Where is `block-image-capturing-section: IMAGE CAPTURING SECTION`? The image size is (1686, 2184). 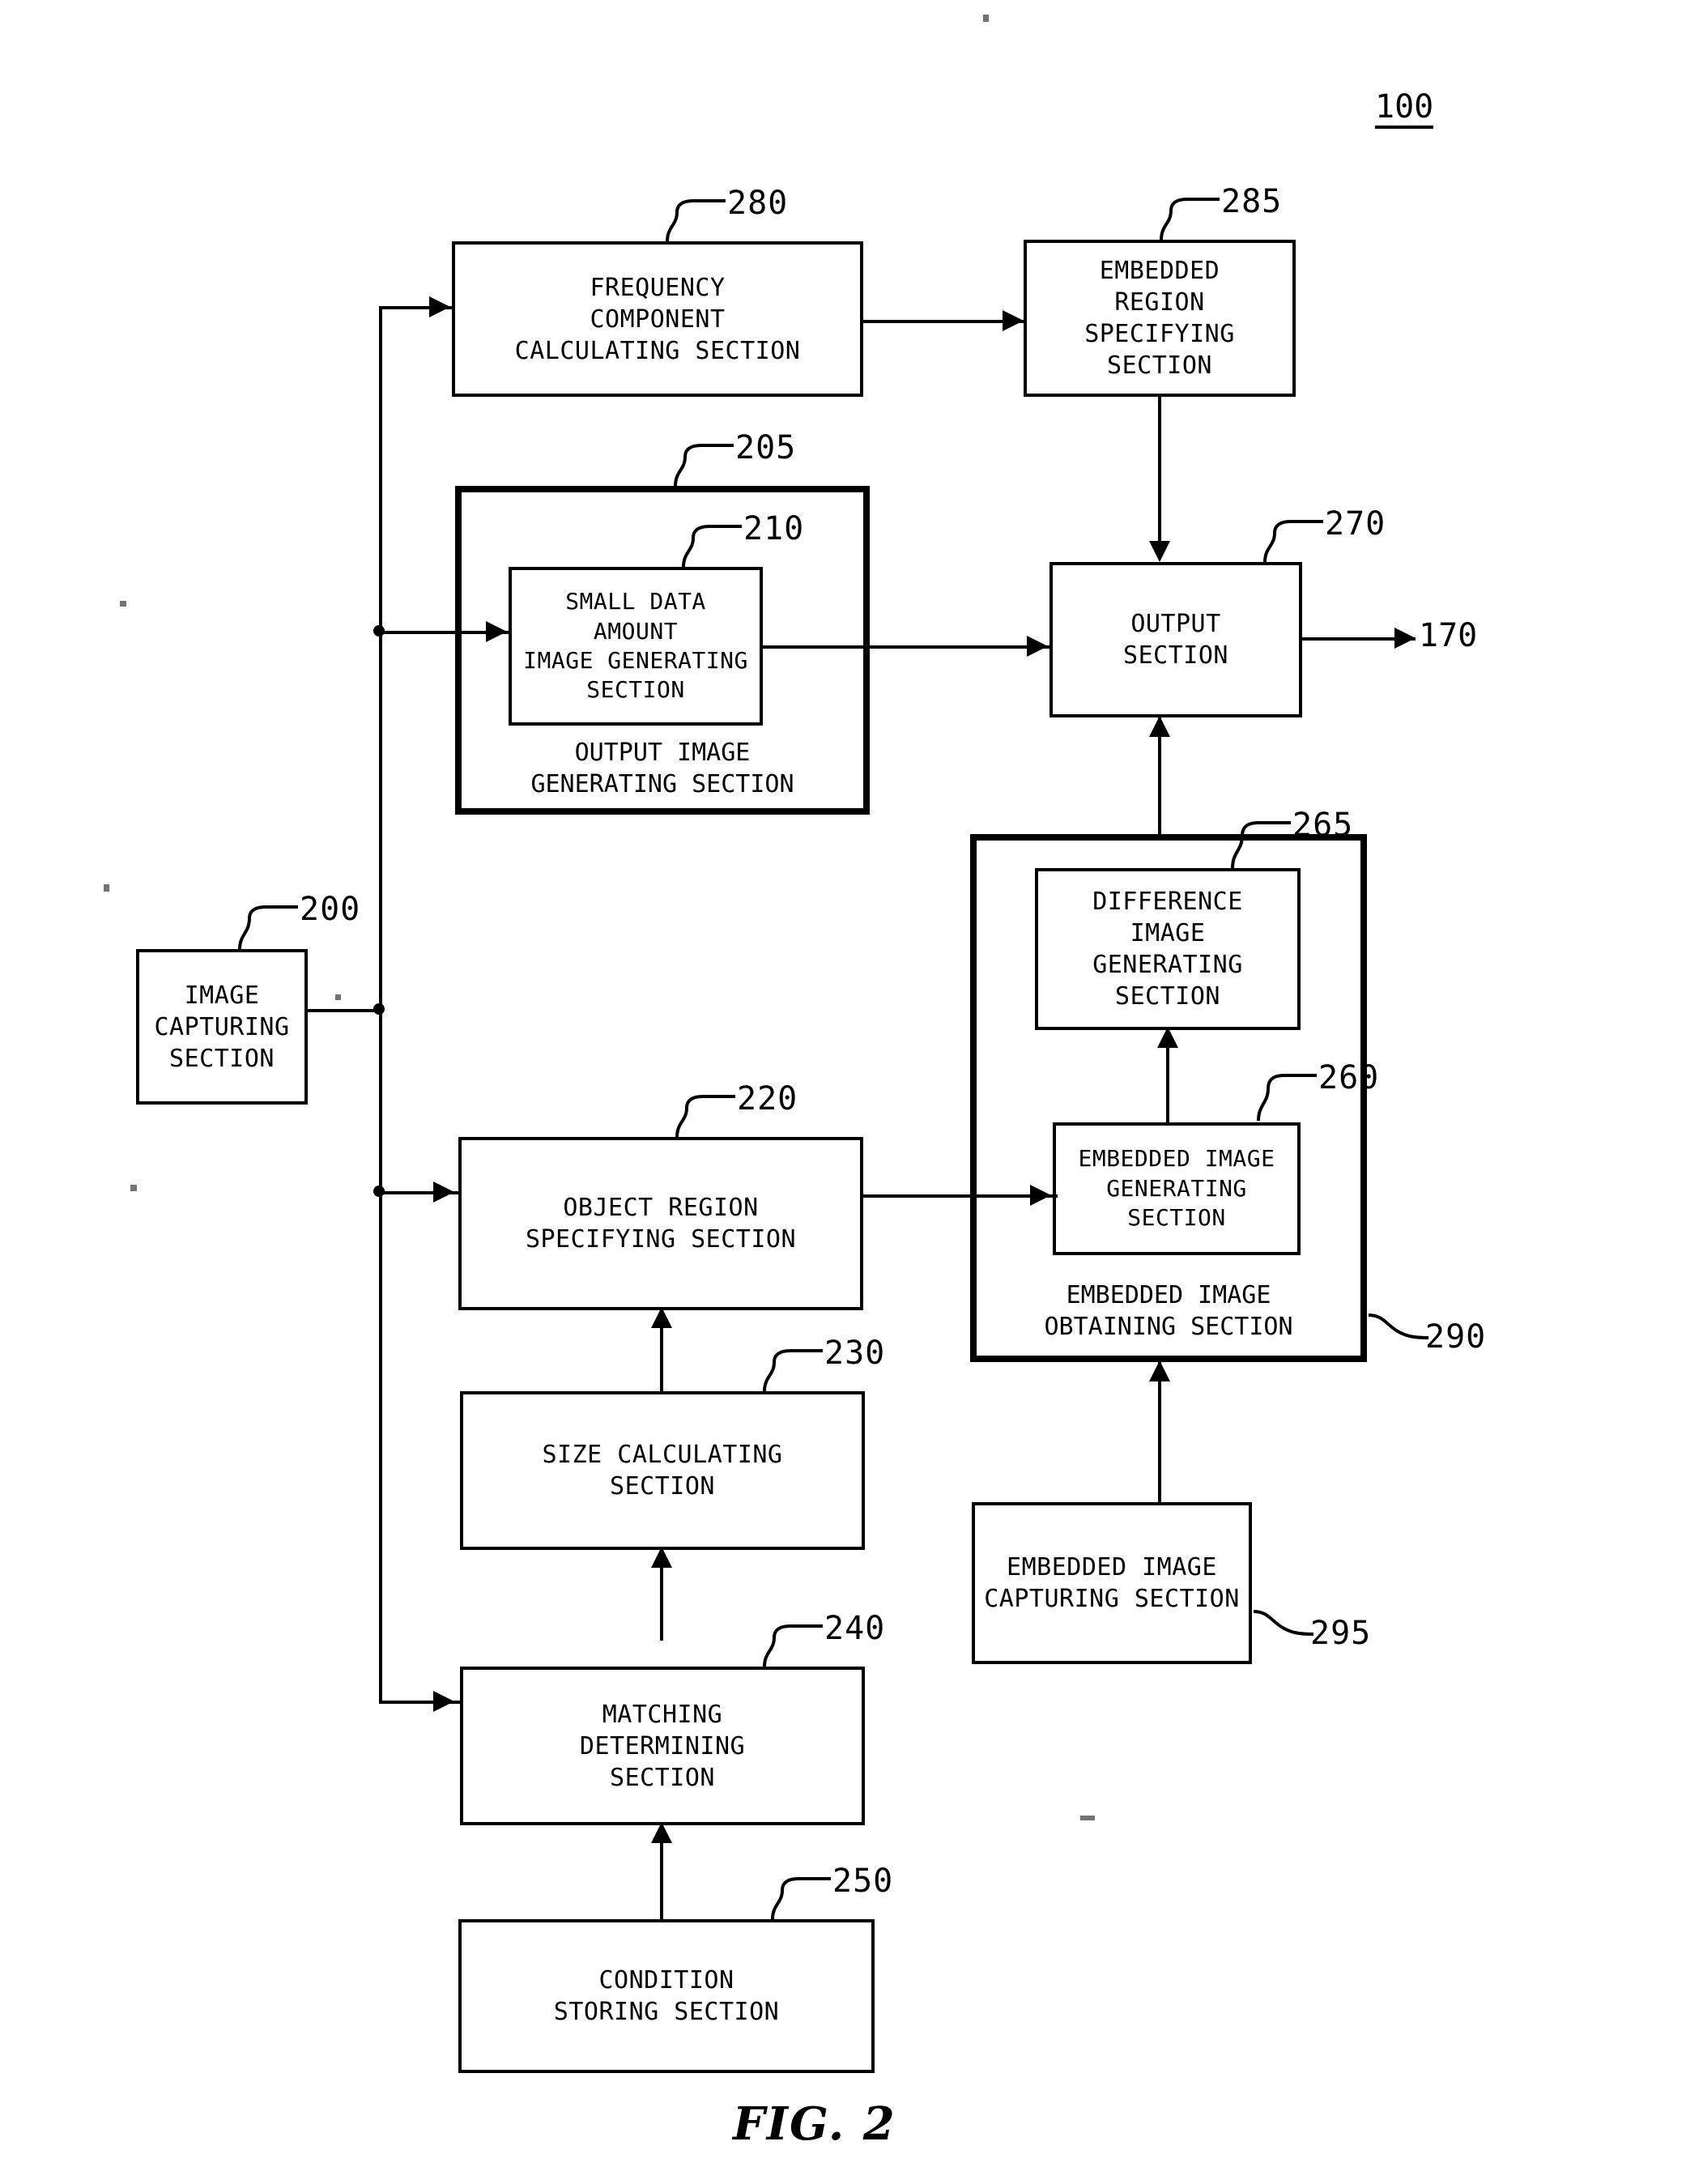 block-image-capturing-section: IMAGE CAPTURING SECTION is located at coordinates (222, 1027).